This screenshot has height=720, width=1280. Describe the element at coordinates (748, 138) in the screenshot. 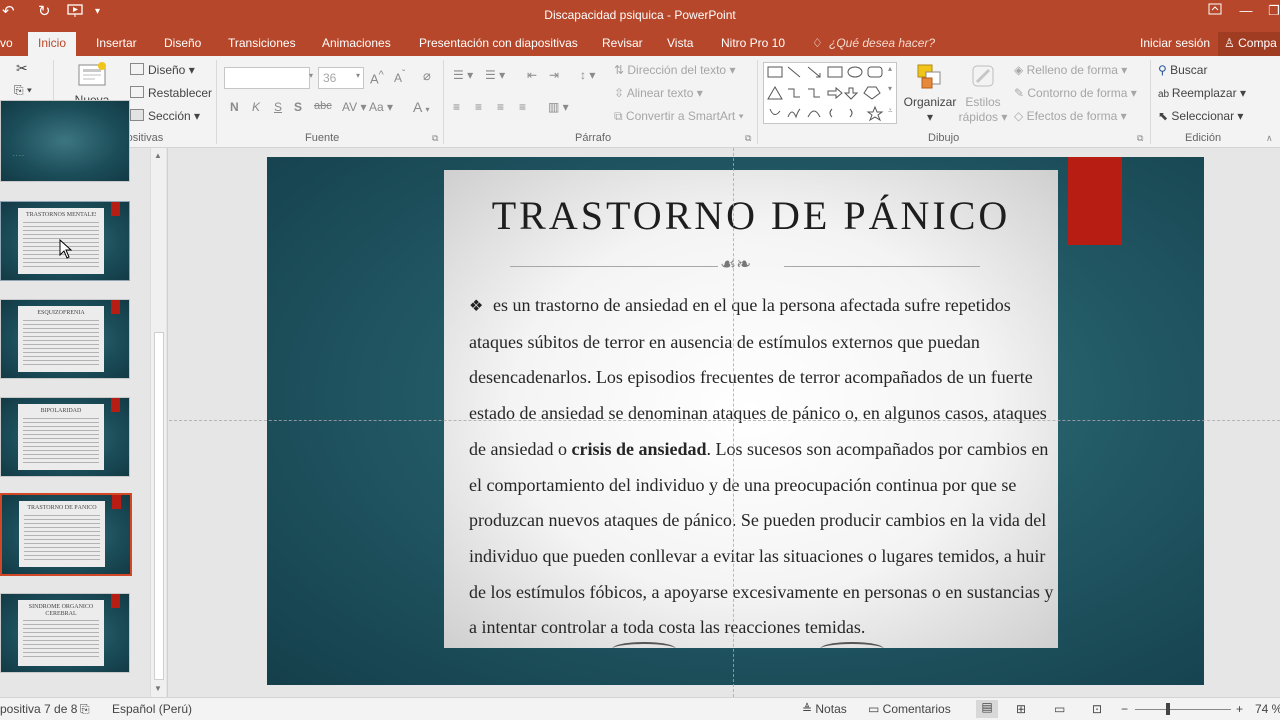

I see `paragraph-dialog-launcher-icon: ⧉` at that location.